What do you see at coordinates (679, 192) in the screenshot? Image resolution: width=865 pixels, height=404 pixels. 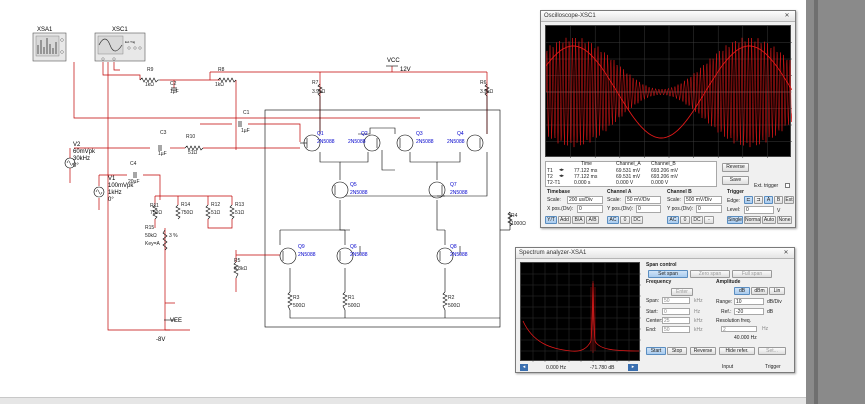 I see `channel-b-title: Channel B` at bounding box center [679, 192].